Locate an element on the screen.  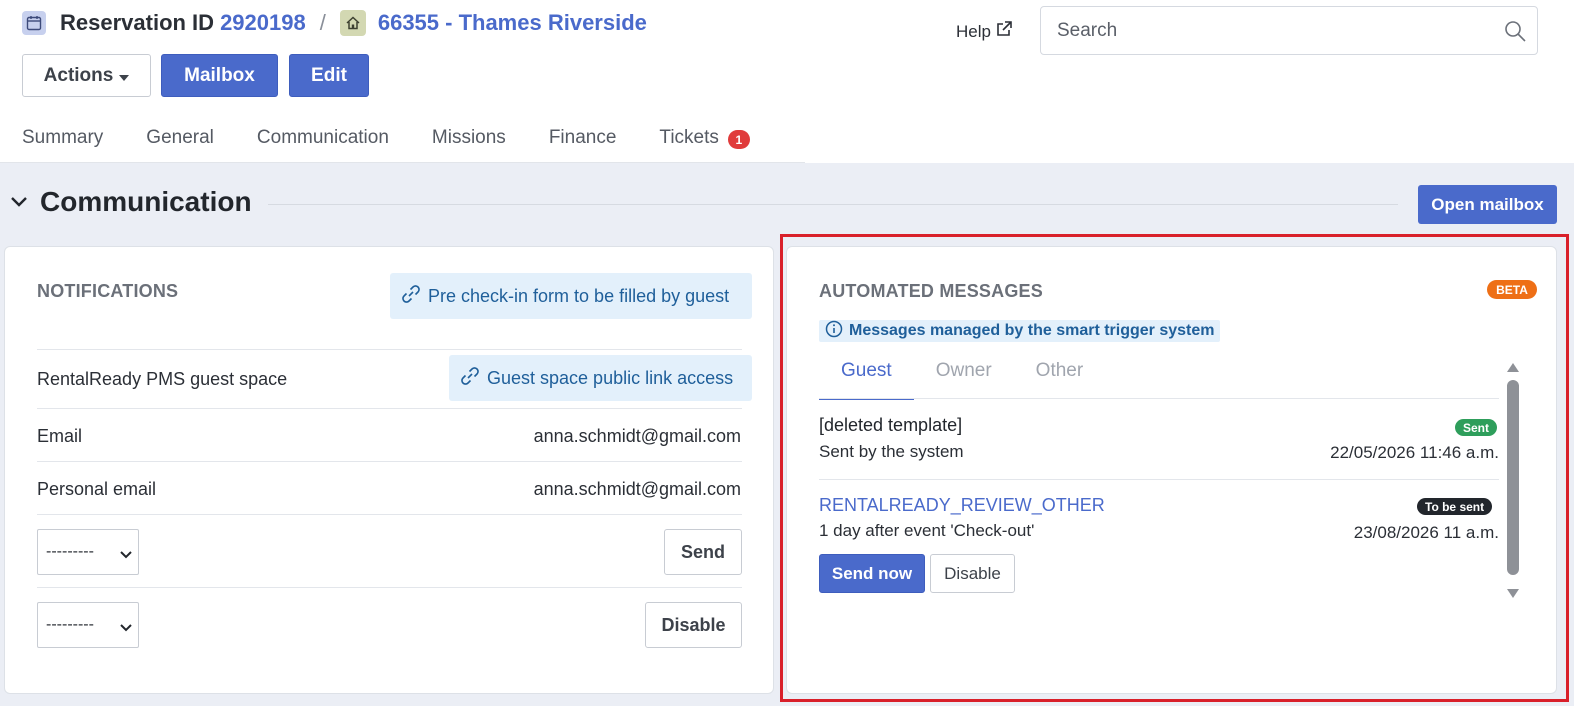
external-link-icon is located at coordinates (1004, 31).